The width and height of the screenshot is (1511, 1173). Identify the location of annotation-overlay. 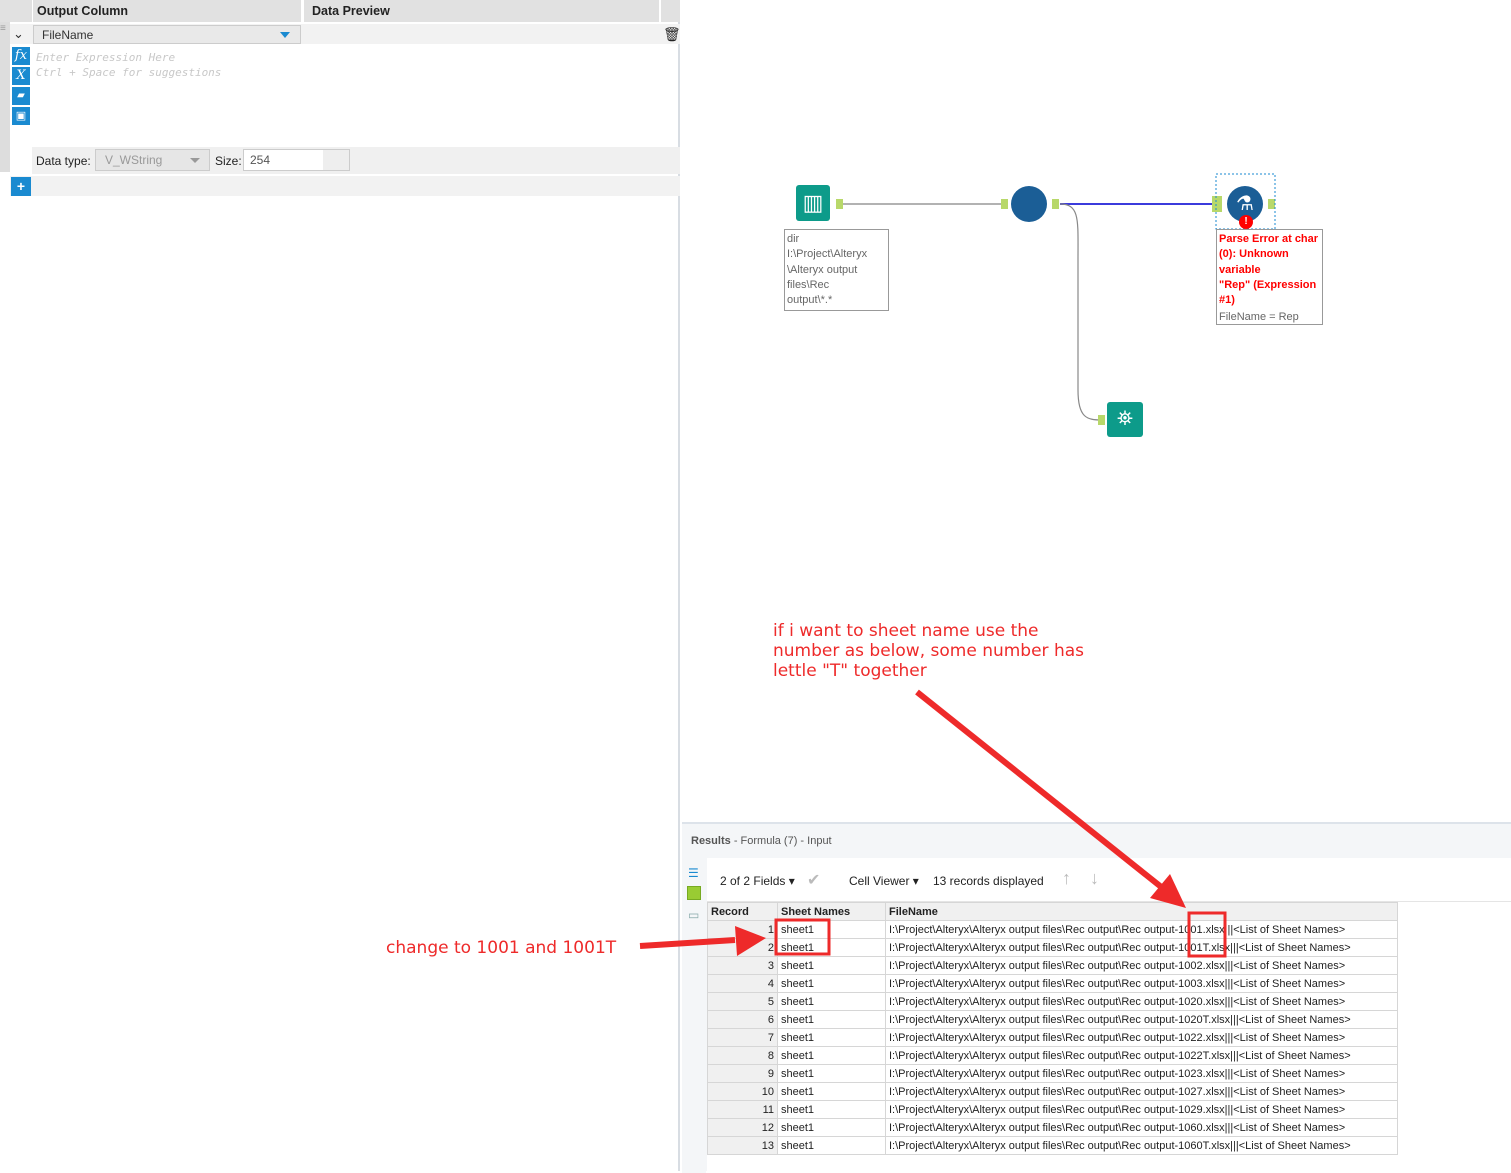
(933, 823).